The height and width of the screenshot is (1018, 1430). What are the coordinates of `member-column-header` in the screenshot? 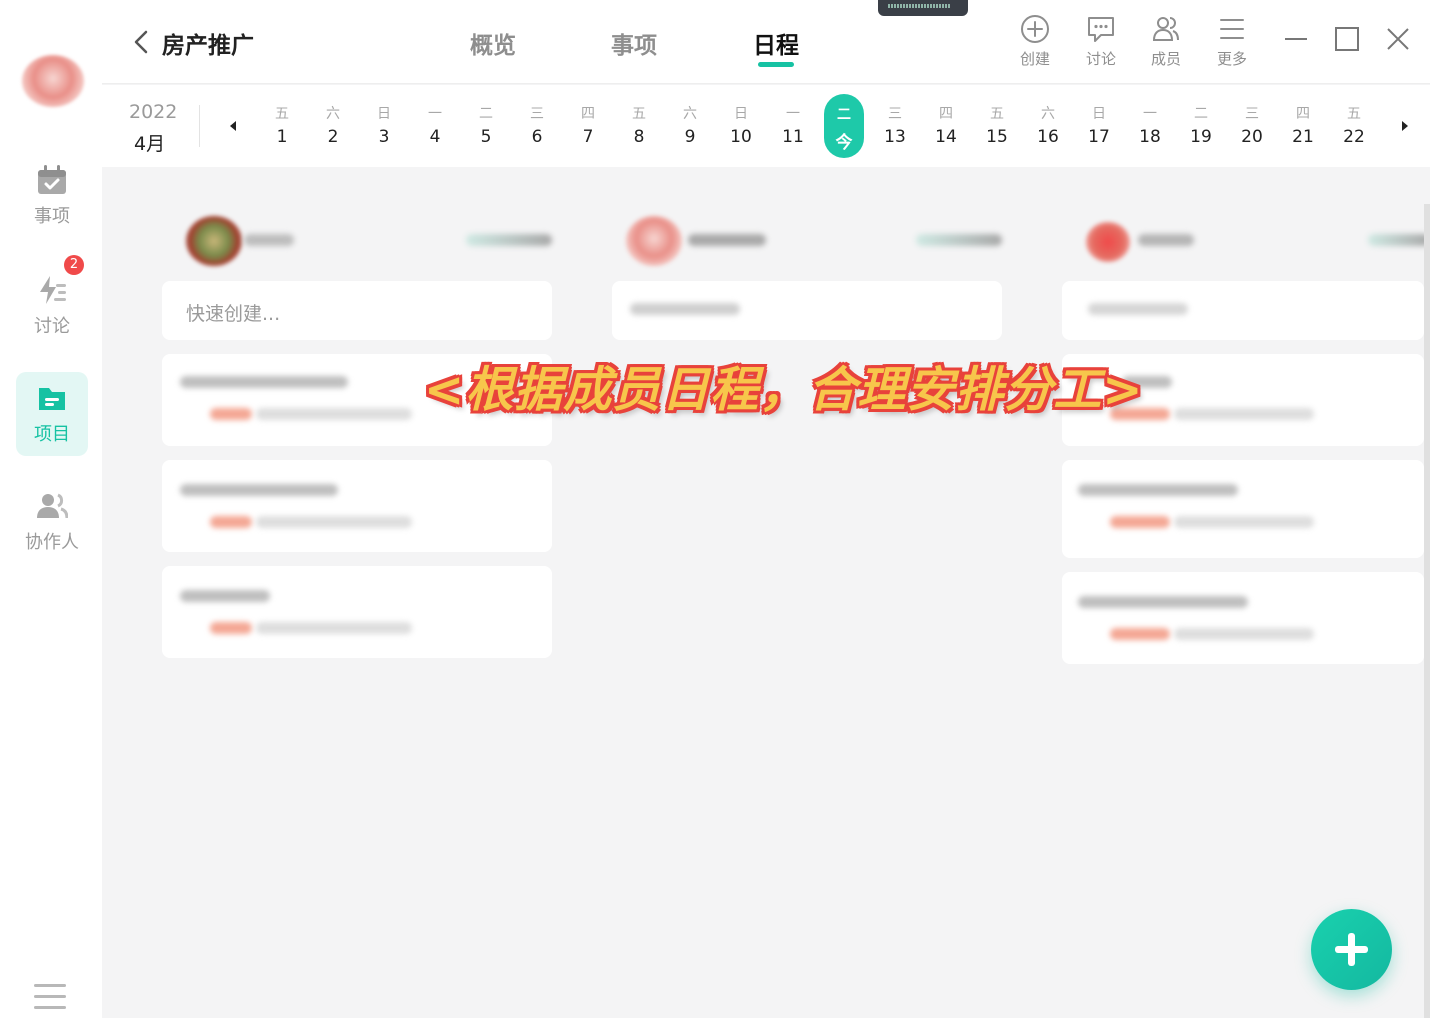 It's located at (369, 240).